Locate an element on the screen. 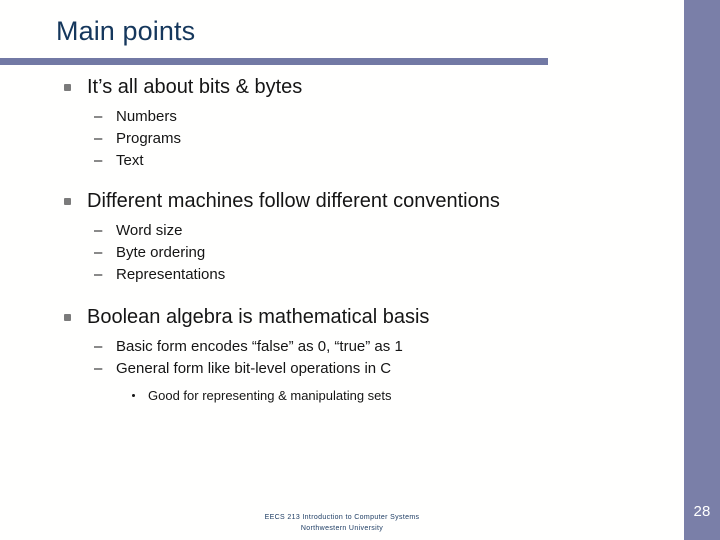 This screenshot has width=720, height=540. bullet-level2-2-1-label: Word size is located at coordinates (149, 230).